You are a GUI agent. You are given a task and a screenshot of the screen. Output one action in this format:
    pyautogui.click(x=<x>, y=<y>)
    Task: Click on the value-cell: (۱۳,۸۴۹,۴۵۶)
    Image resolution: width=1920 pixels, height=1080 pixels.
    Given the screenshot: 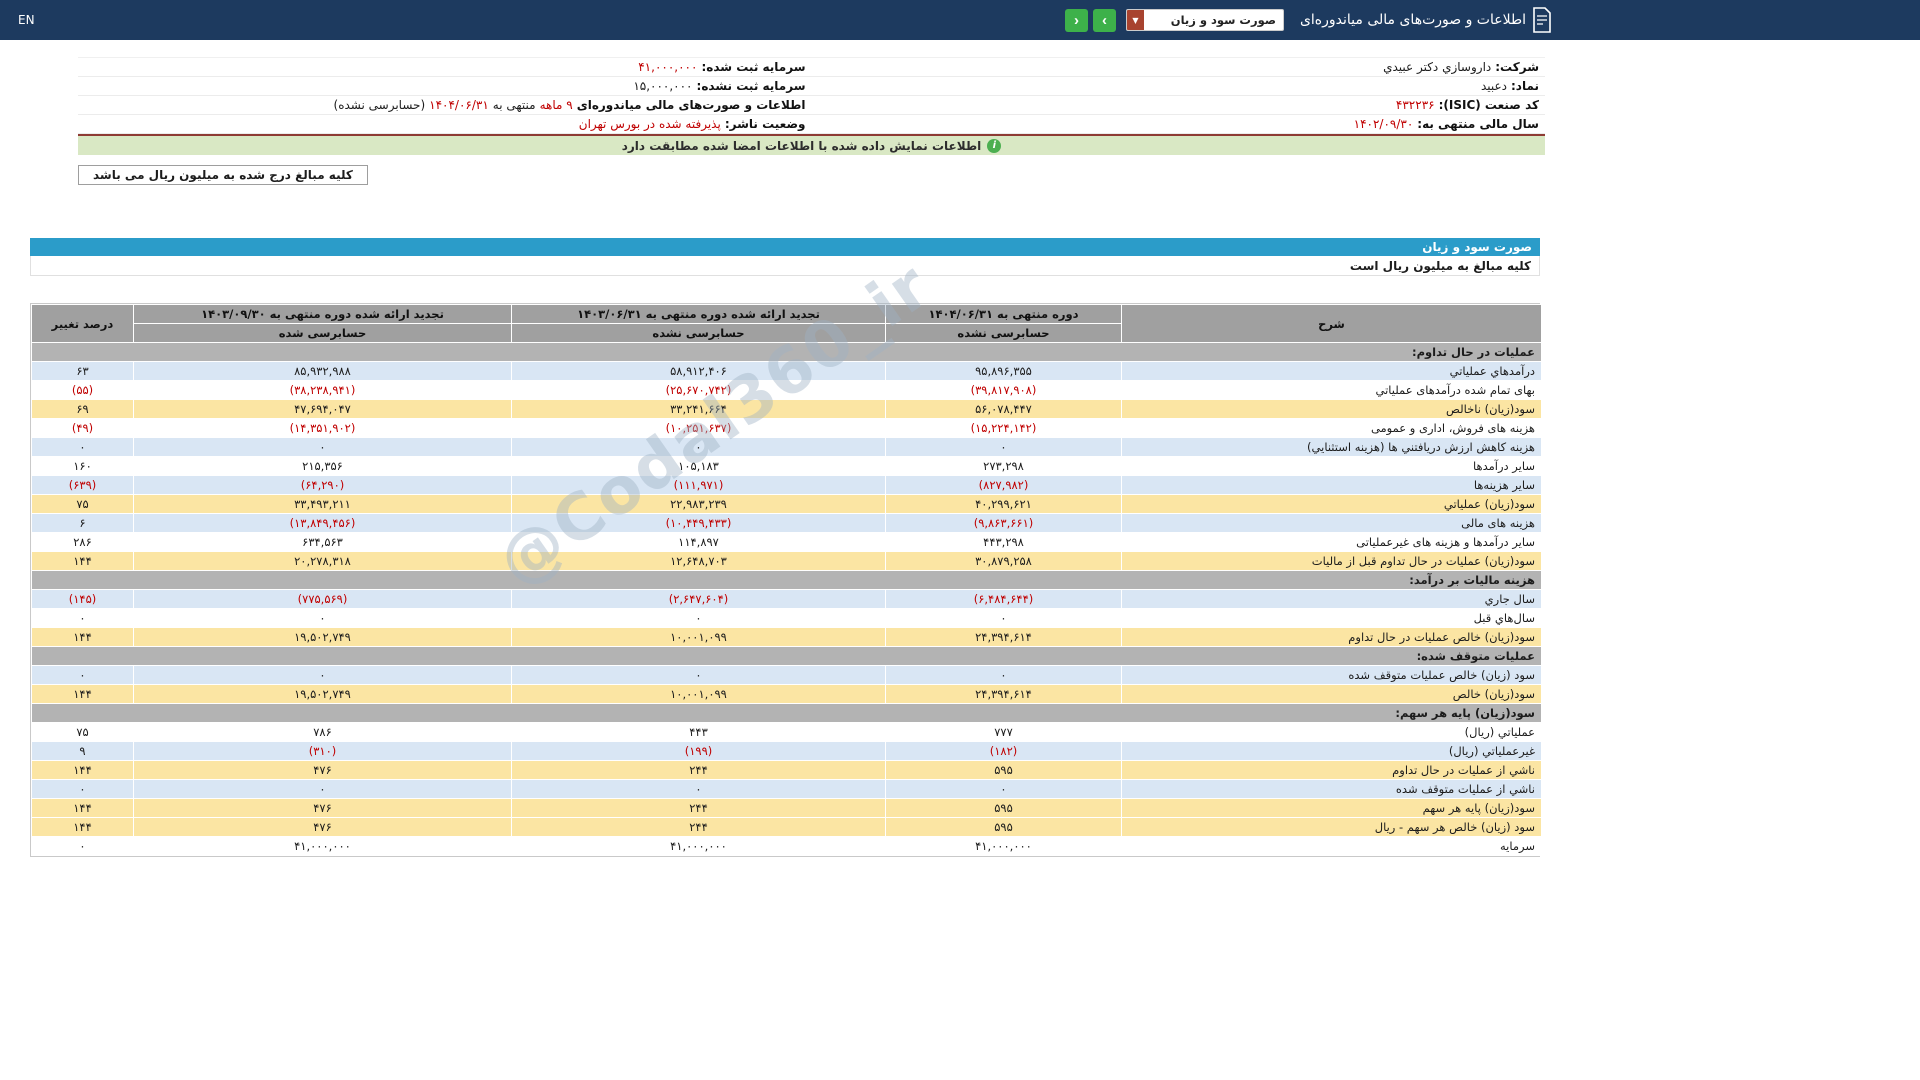 What is the action you would take?
    pyautogui.click(x=322, y=523)
    